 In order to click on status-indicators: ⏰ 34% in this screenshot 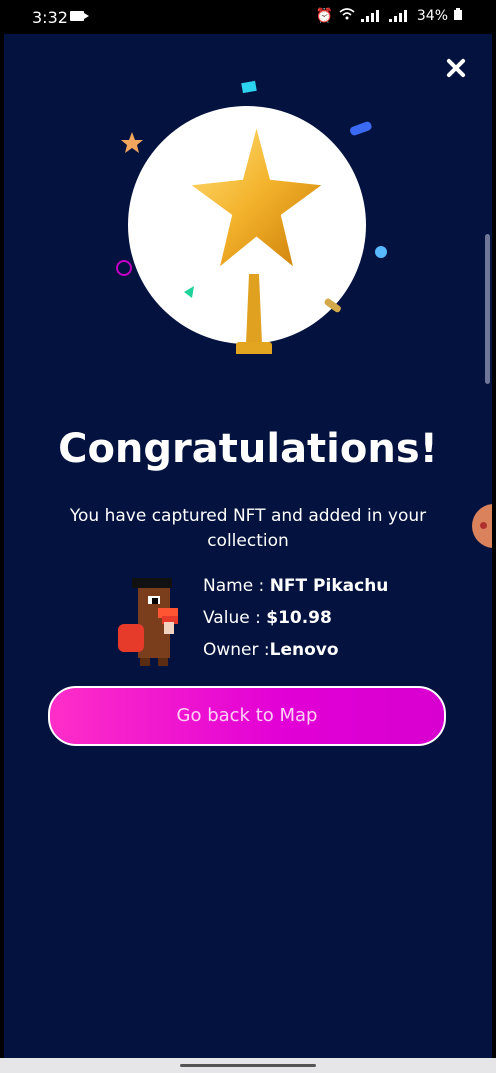, I will do `click(388, 16)`.